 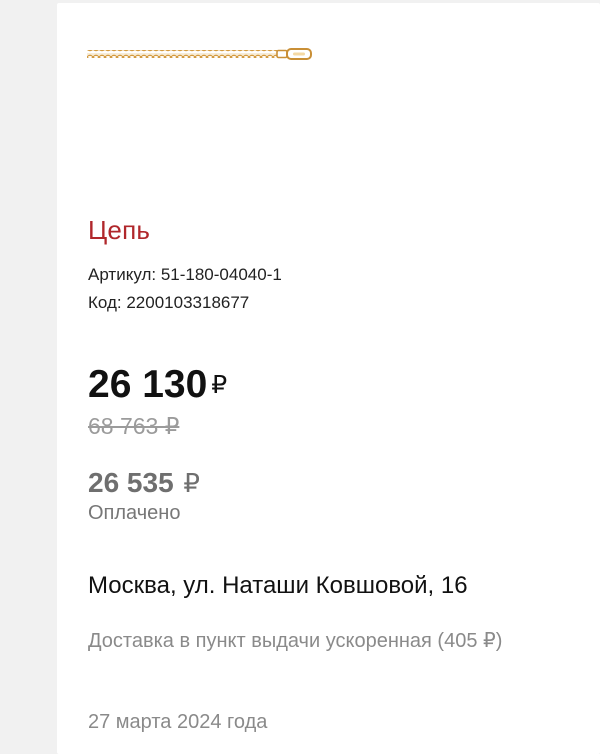 I want to click on current-price-value: 26 130, so click(x=148, y=384).